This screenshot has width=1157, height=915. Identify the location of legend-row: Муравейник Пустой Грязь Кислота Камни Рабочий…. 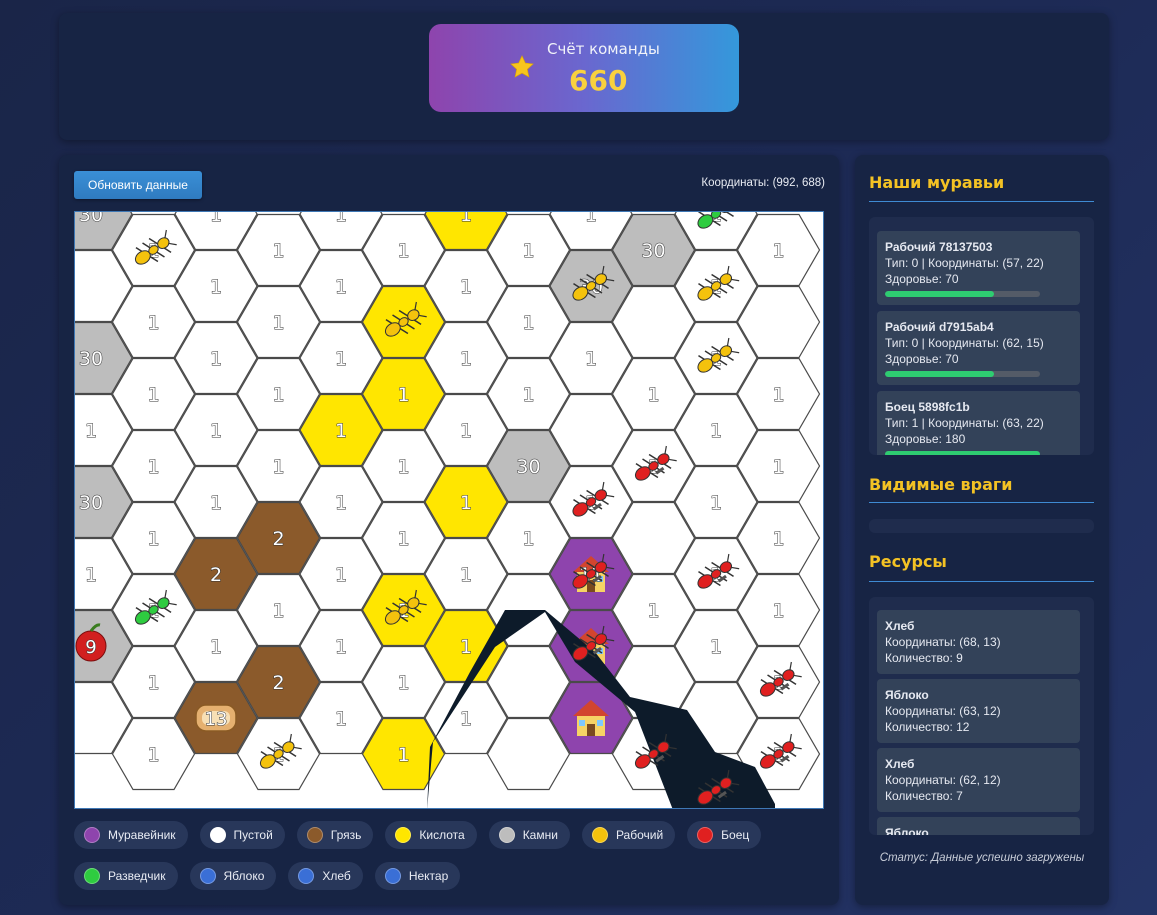
(418, 835).